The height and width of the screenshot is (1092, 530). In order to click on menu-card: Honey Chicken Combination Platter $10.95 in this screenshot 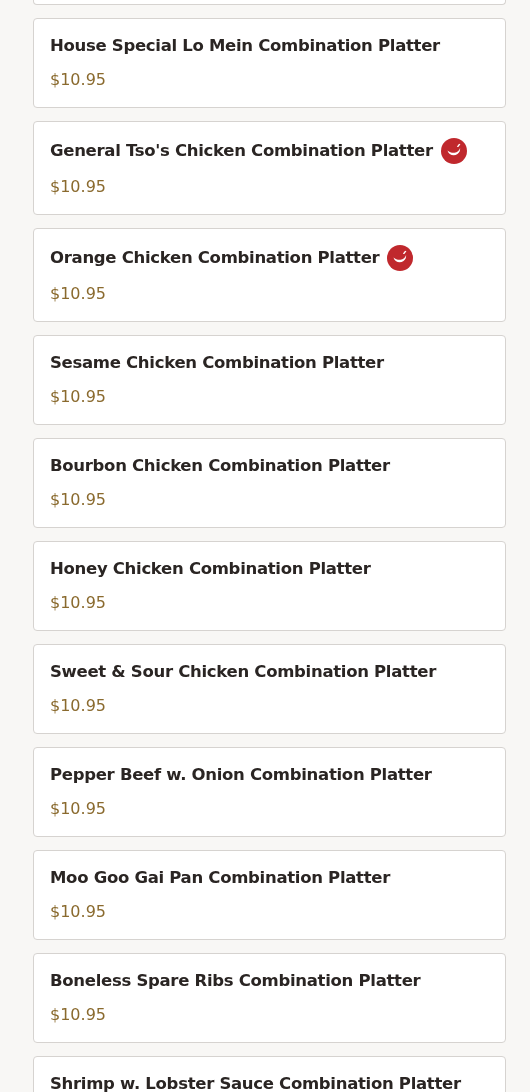, I will do `click(269, 586)`.